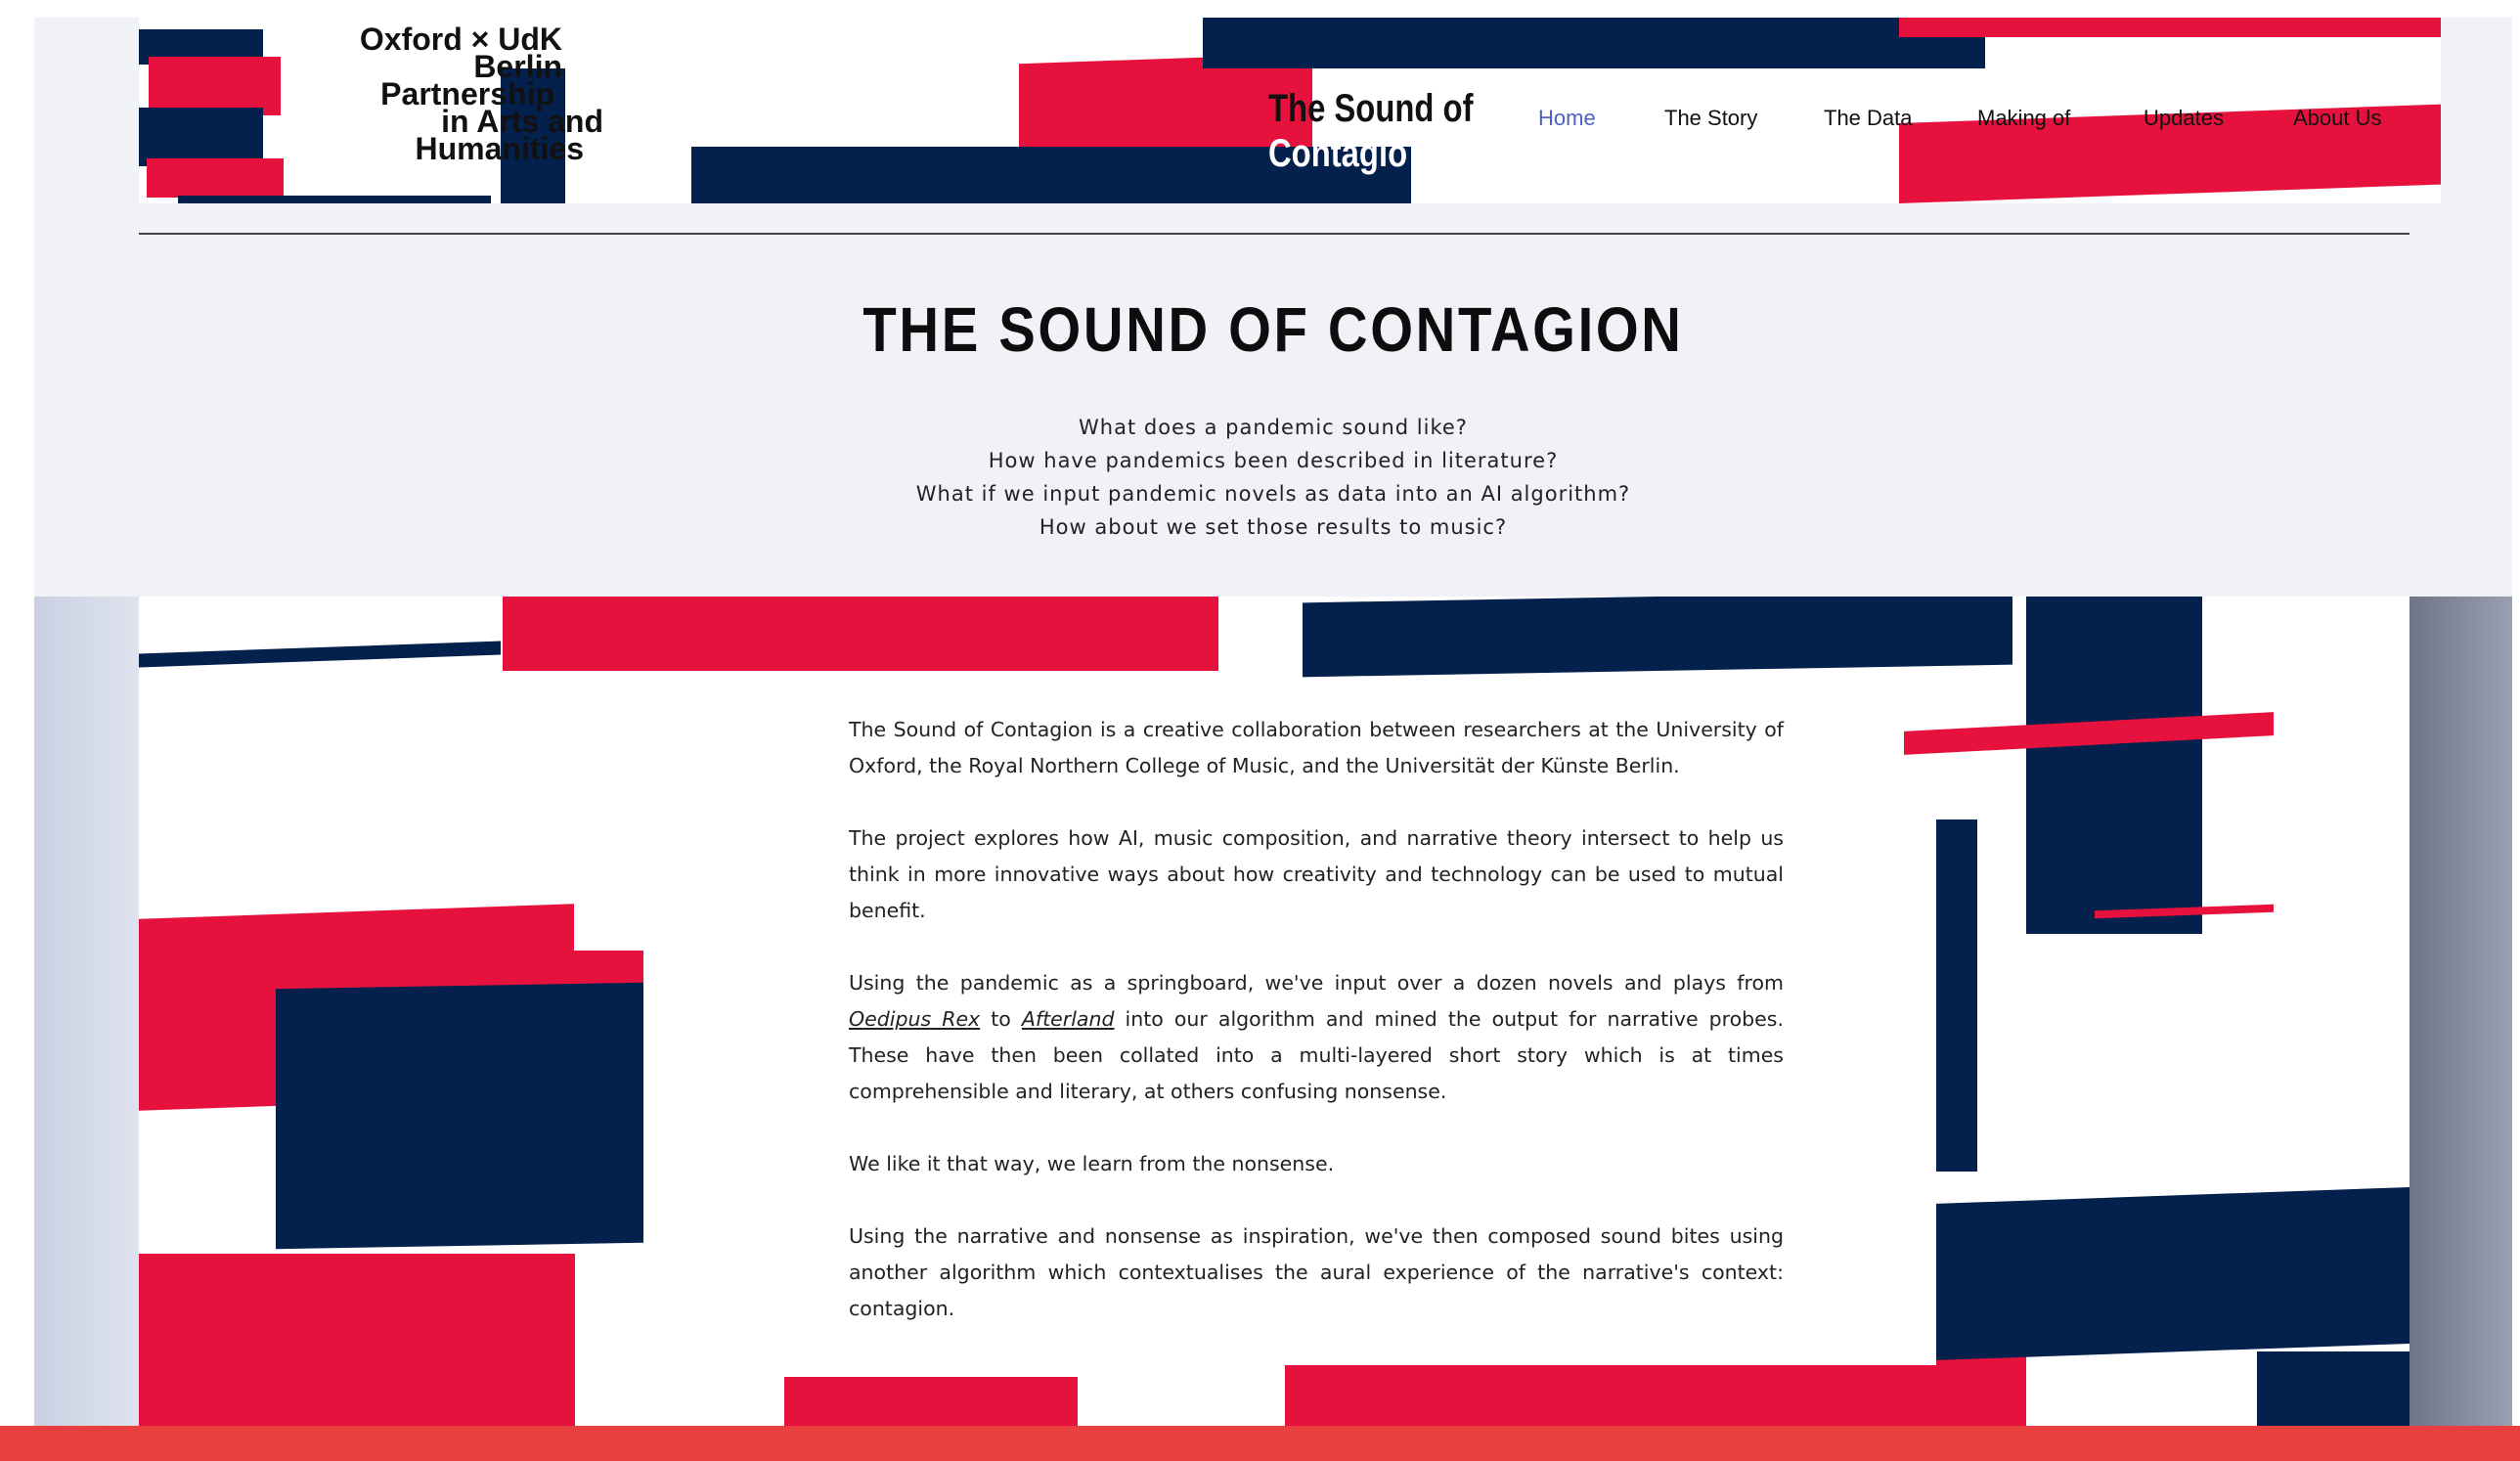 The image size is (2520, 1461). I want to click on card-shape-navy-bar-vertical, so click(1956, 995).